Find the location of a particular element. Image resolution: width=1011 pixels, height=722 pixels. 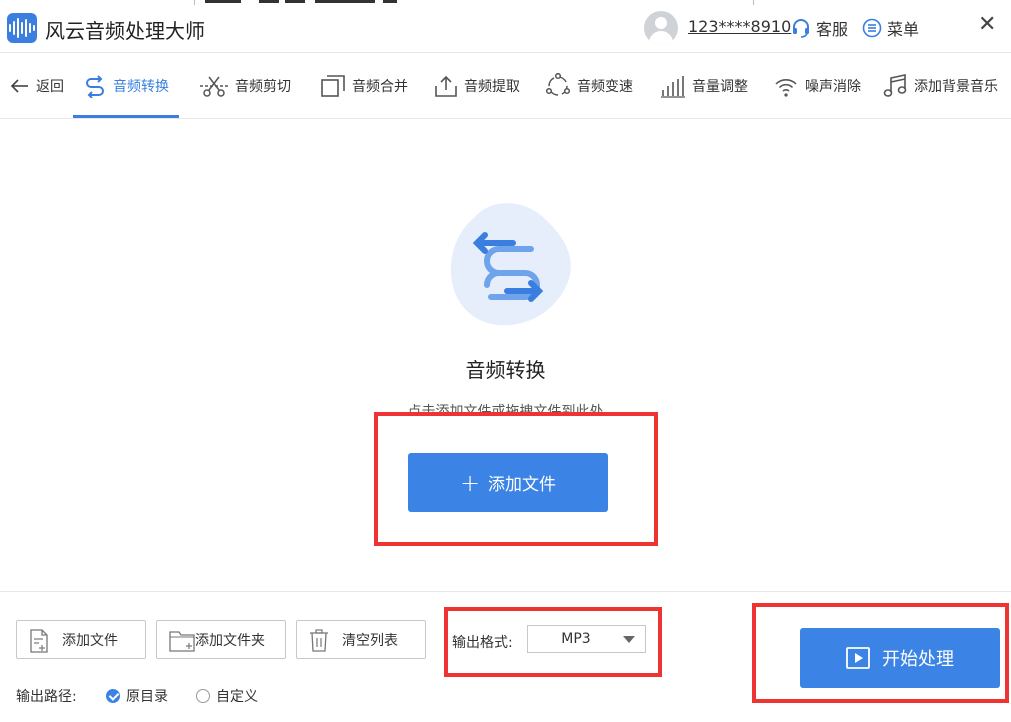

clear-list-label: 清空列表 is located at coordinates (370, 640).